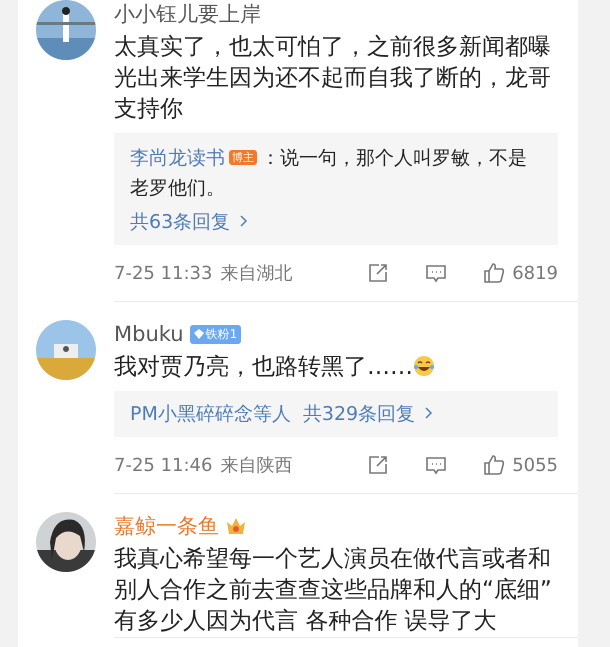  What do you see at coordinates (257, 273) in the screenshot?
I see `comment-location: 来自湖北` at bounding box center [257, 273].